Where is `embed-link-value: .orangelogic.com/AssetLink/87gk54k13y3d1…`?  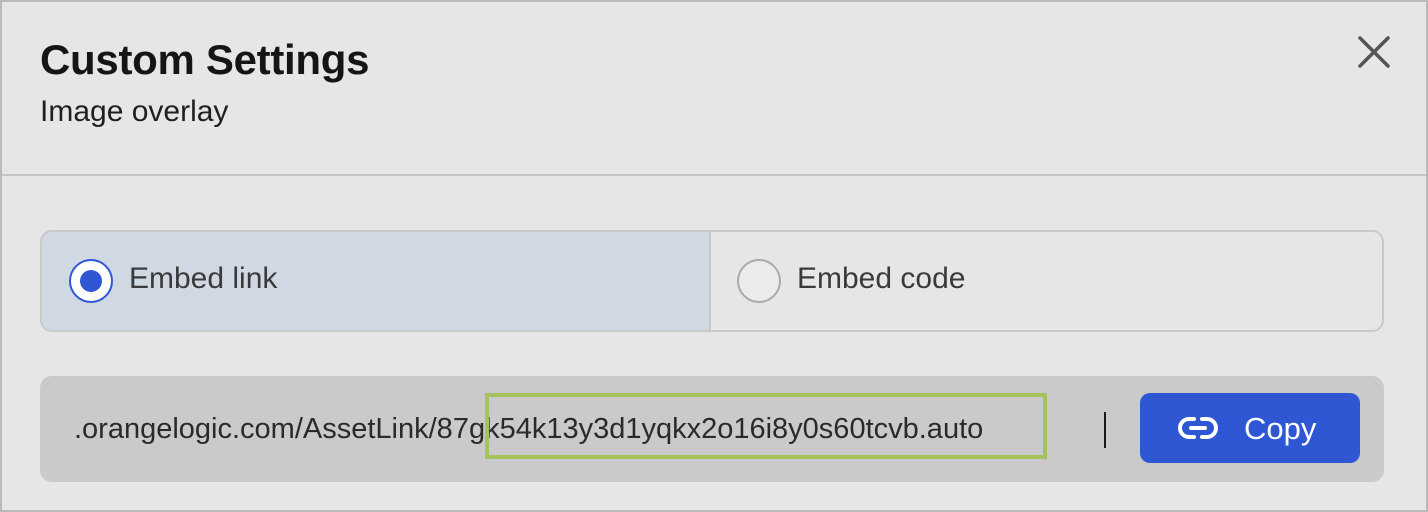 embed-link-value: .orangelogic.com/AssetLink/87gk54k13y3d1… is located at coordinates (528, 429).